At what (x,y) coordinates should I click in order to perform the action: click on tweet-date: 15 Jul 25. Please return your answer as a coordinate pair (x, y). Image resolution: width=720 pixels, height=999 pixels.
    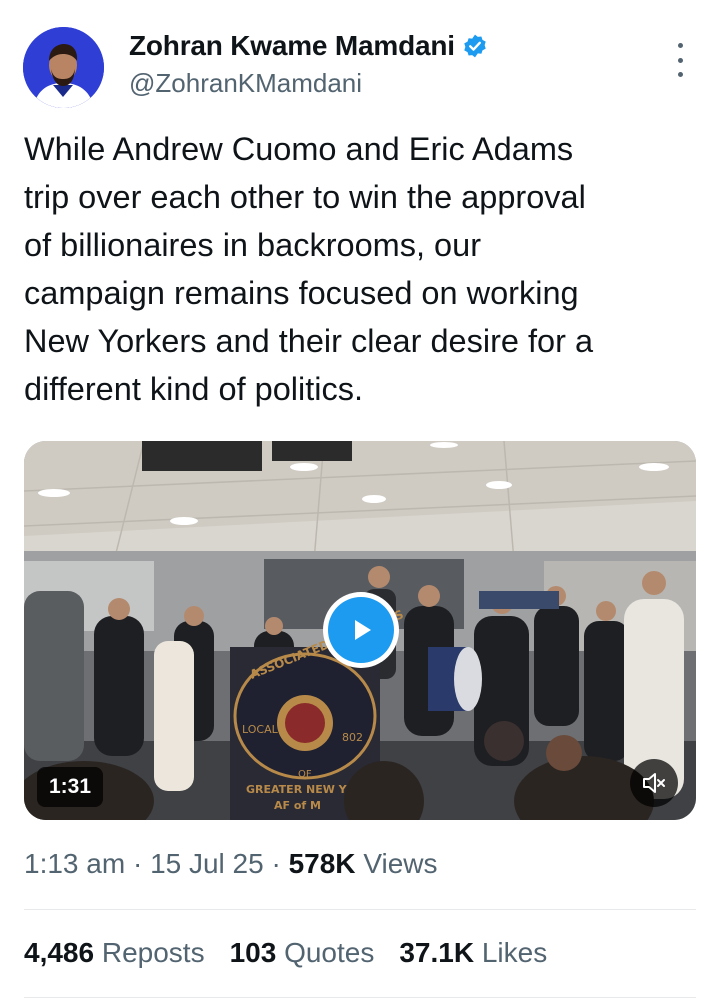
    Looking at the image, I should click on (207, 863).